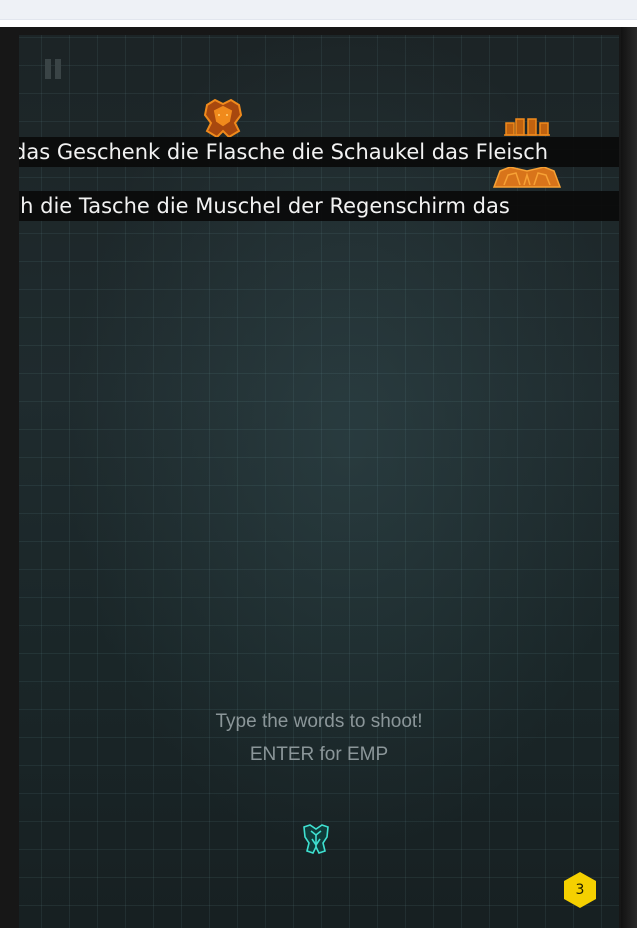 This screenshot has width=637, height=928. I want to click on emp-counter-badge: 3, so click(580, 890).